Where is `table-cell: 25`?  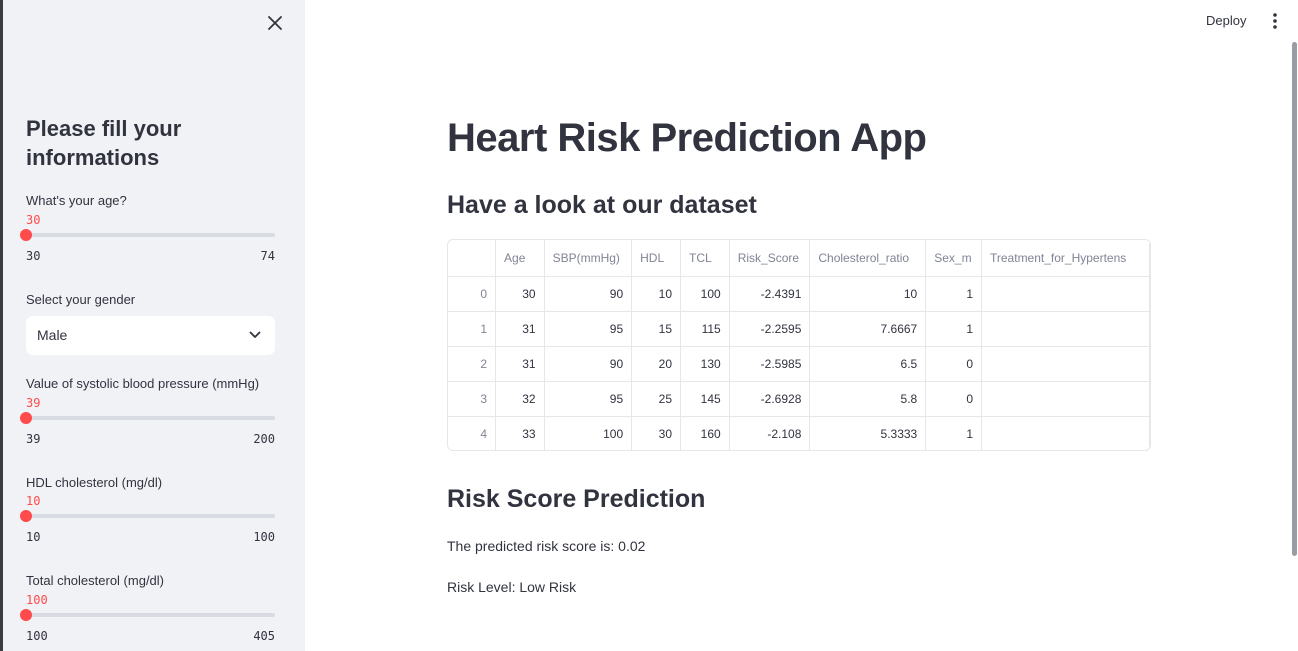 table-cell: 25 is located at coordinates (656, 399).